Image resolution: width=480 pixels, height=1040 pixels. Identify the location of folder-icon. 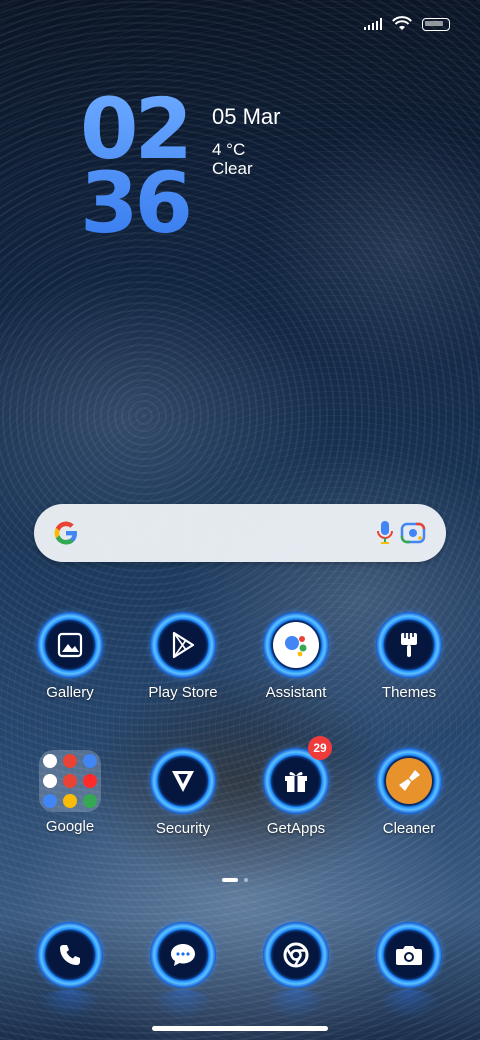
(70, 781).